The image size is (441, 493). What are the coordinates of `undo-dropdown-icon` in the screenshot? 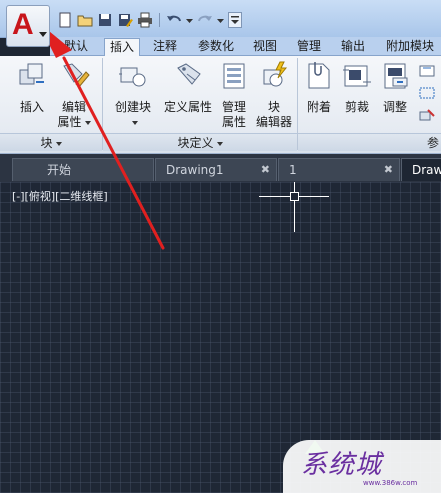 It's located at (189, 20).